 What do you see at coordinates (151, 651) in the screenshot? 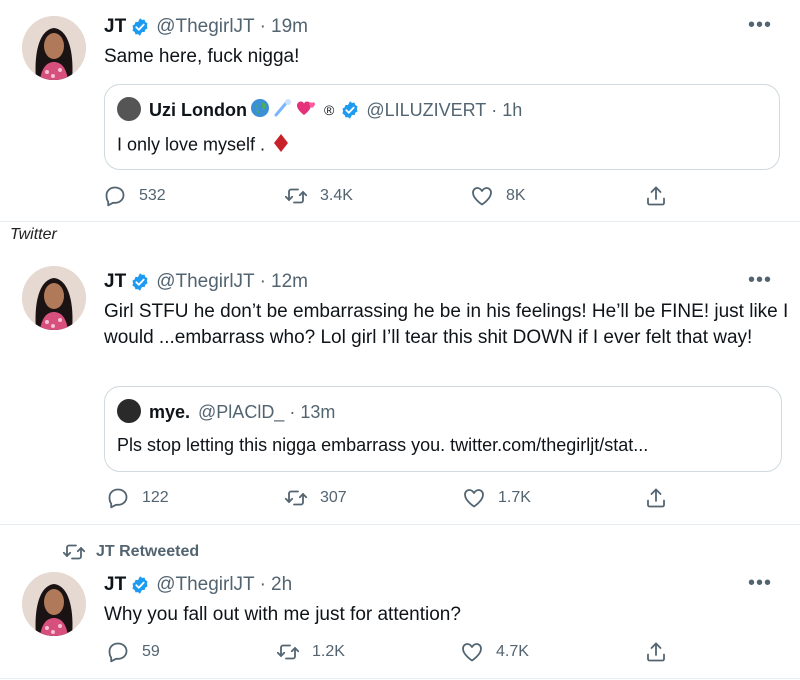
I see `reply-count: 59` at bounding box center [151, 651].